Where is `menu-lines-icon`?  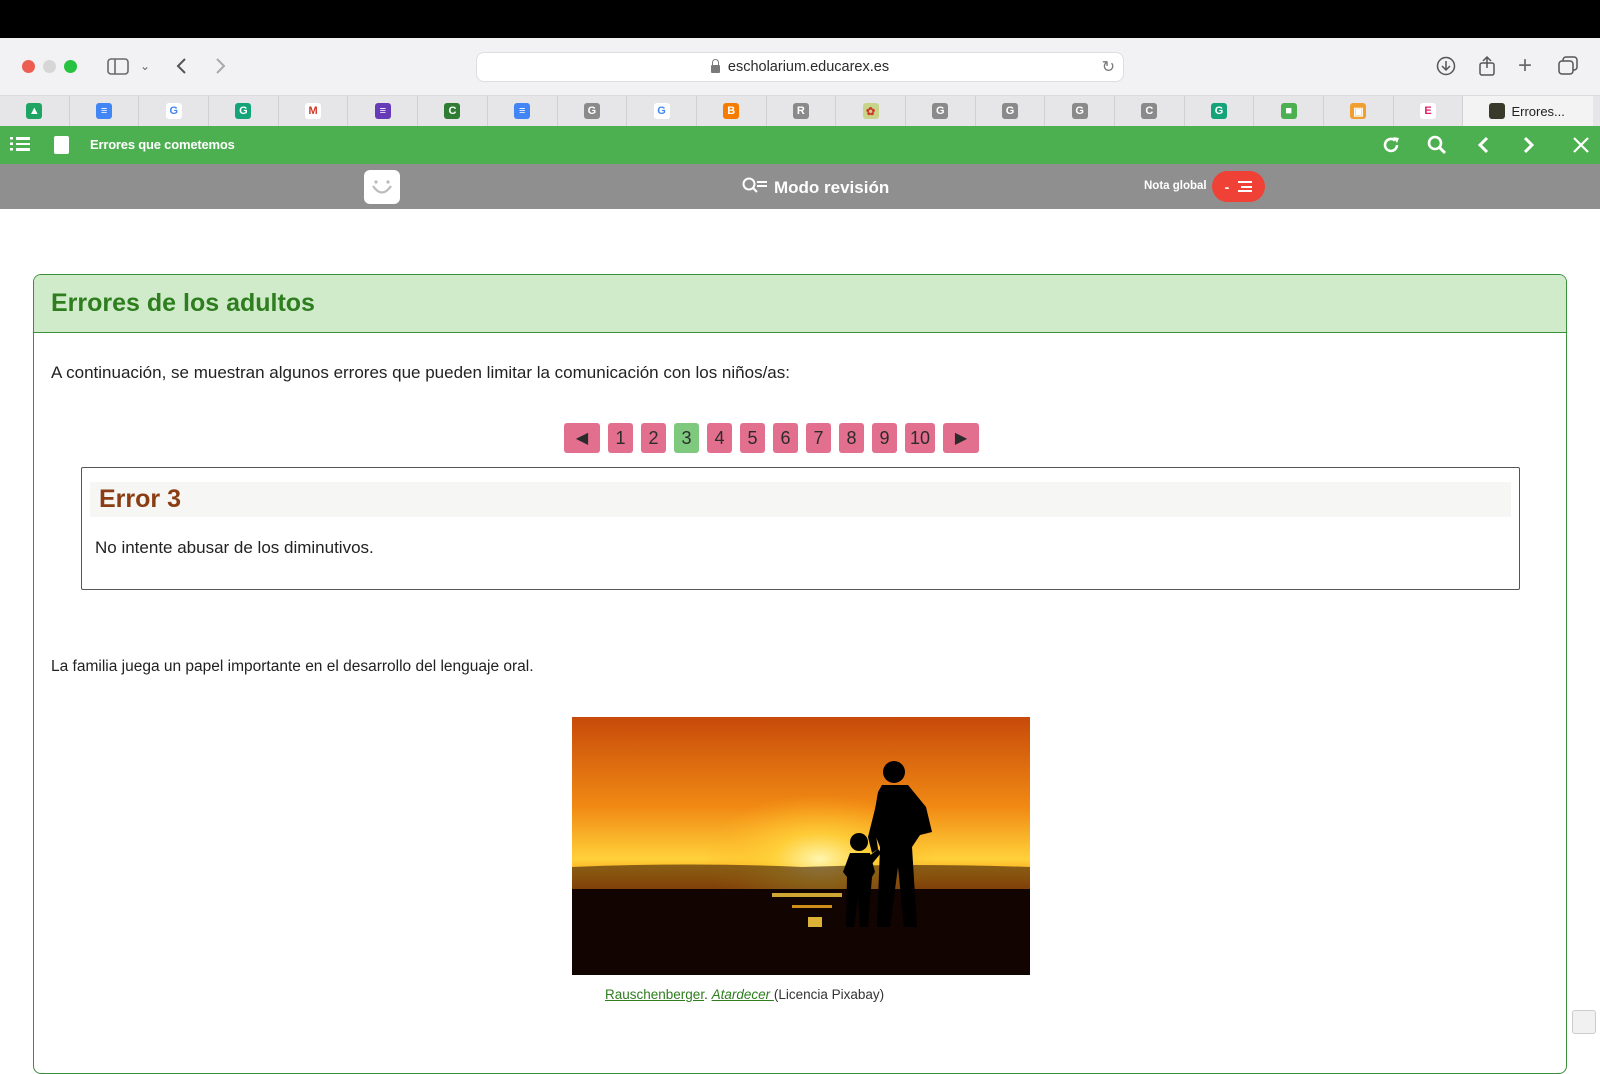
menu-lines-icon is located at coordinates (1245, 187).